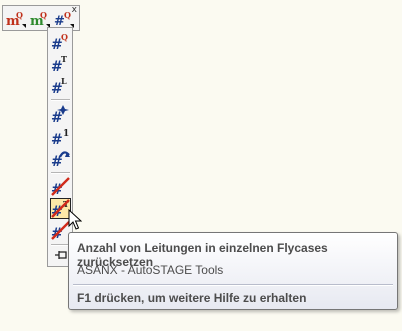  Describe the element at coordinates (64, 81) in the screenshot. I see `svg-text: L` at that location.